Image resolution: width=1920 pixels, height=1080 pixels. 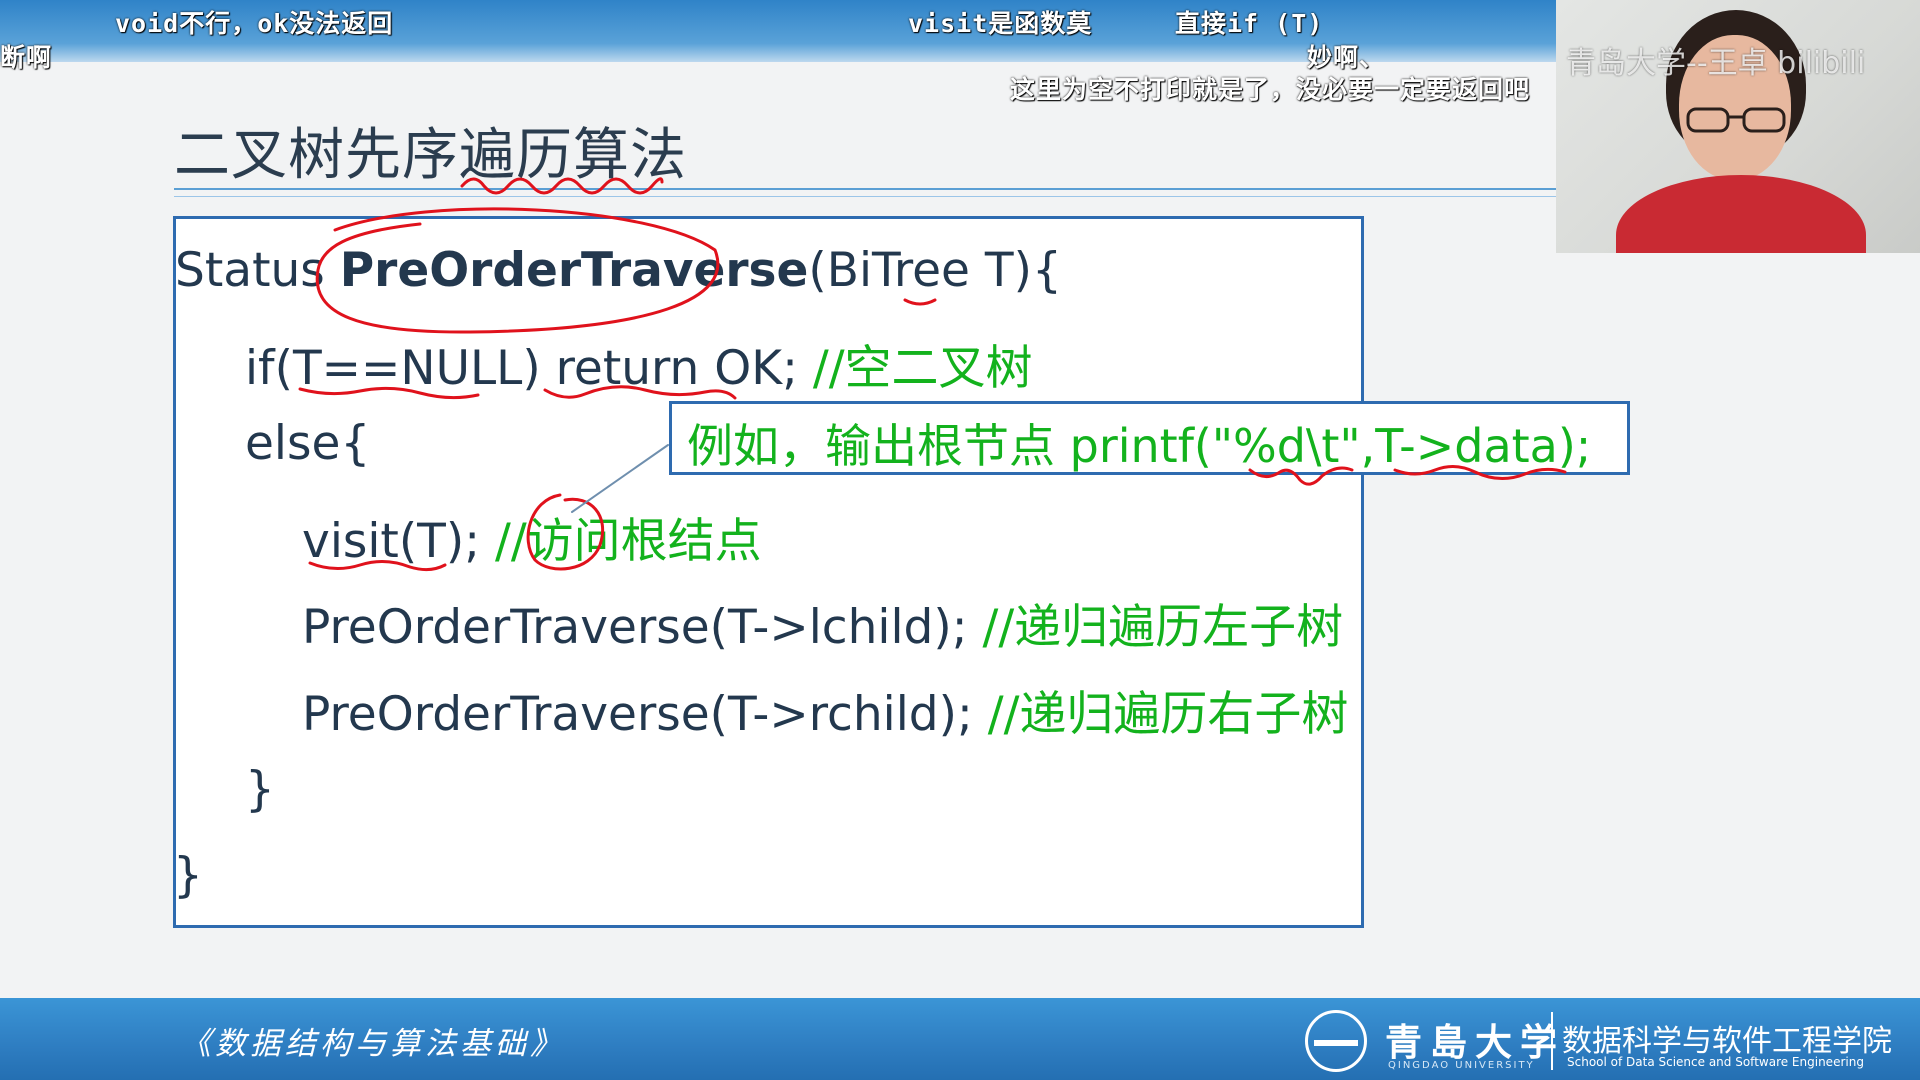 What do you see at coordinates (1741, 214) in the screenshot?
I see `webcam-presenter-jacket` at bounding box center [1741, 214].